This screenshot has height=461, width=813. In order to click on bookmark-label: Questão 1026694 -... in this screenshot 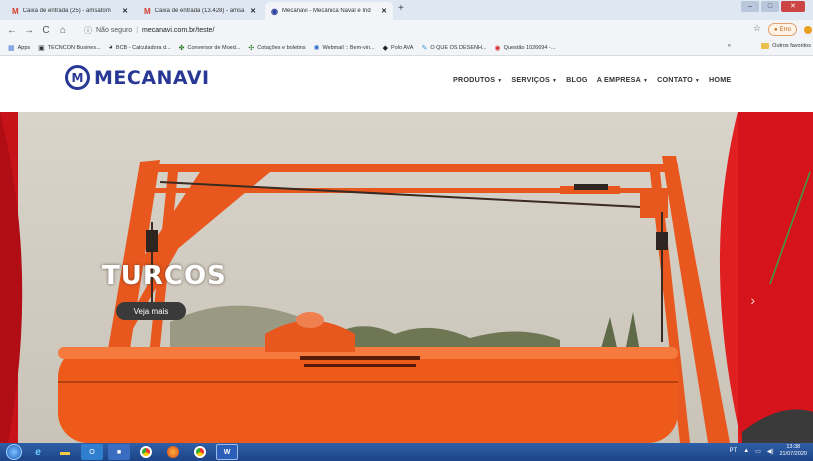, I will do `click(529, 47)`.